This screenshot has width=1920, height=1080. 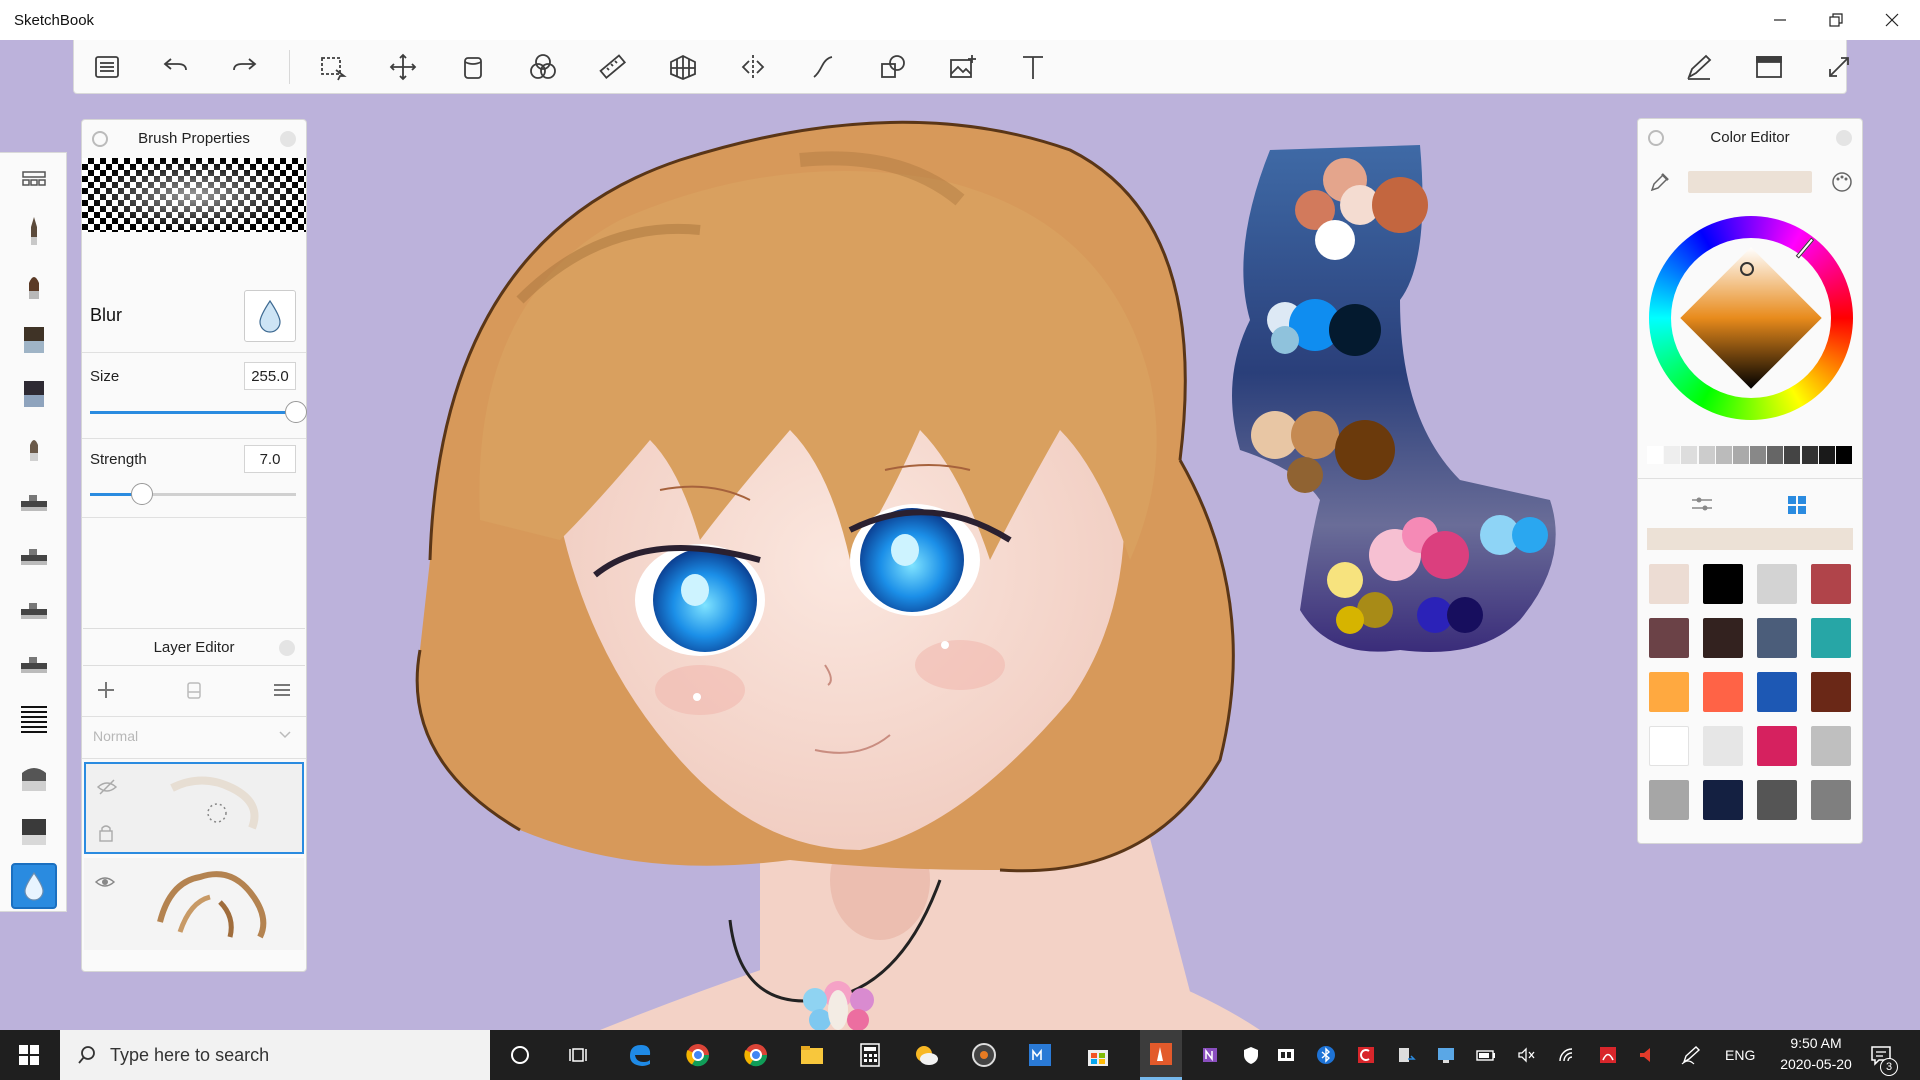 I want to click on tray-wifi, so click(x=1568, y=1055).